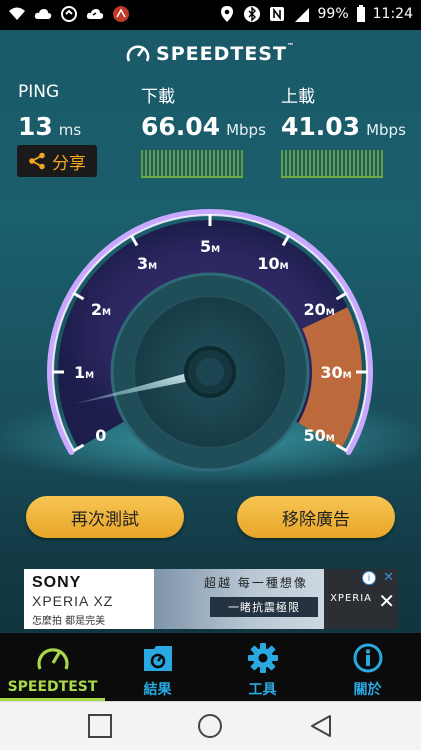 This screenshot has height=750, width=421. Describe the element at coordinates (256, 583) in the screenshot. I see `ad-headline: 超越 每一種想像` at that location.